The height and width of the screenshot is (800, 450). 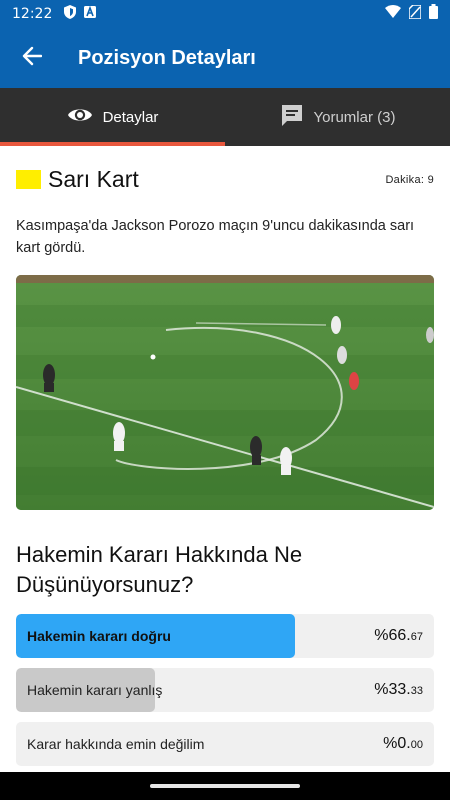 What do you see at coordinates (416, 691) in the screenshot?
I see `percent-decimal: 33` at bounding box center [416, 691].